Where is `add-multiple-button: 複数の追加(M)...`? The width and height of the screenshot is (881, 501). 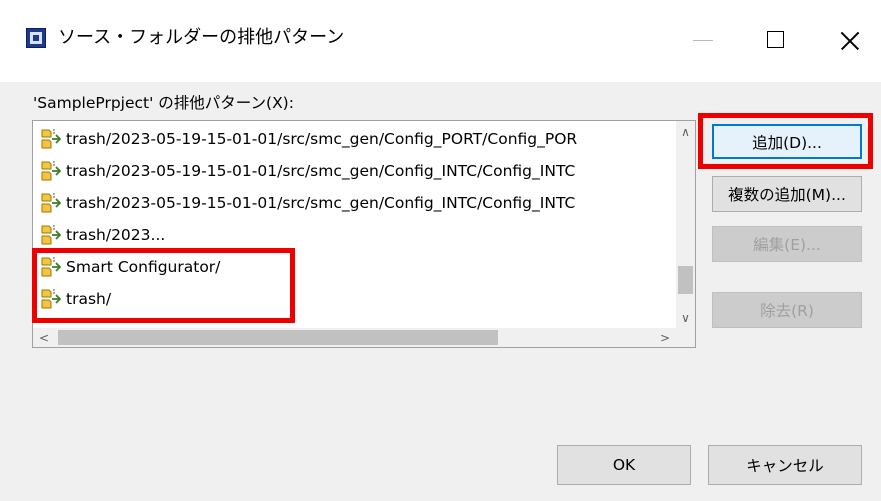 add-multiple-button: 複数の追加(M)... is located at coordinates (787, 194).